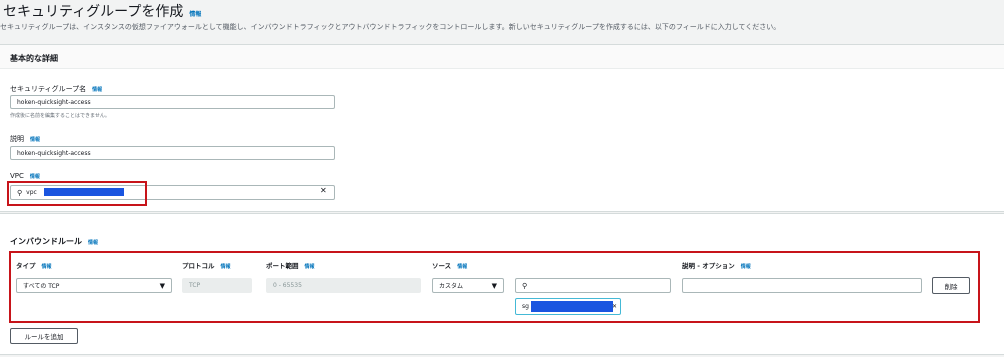  Describe the element at coordinates (572, 306) in the screenshot. I see `redaction-mask` at that location.